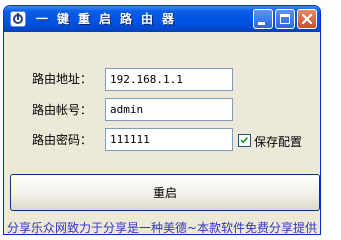 This screenshot has height=240, width=341. I want to click on password-input, so click(169, 139).